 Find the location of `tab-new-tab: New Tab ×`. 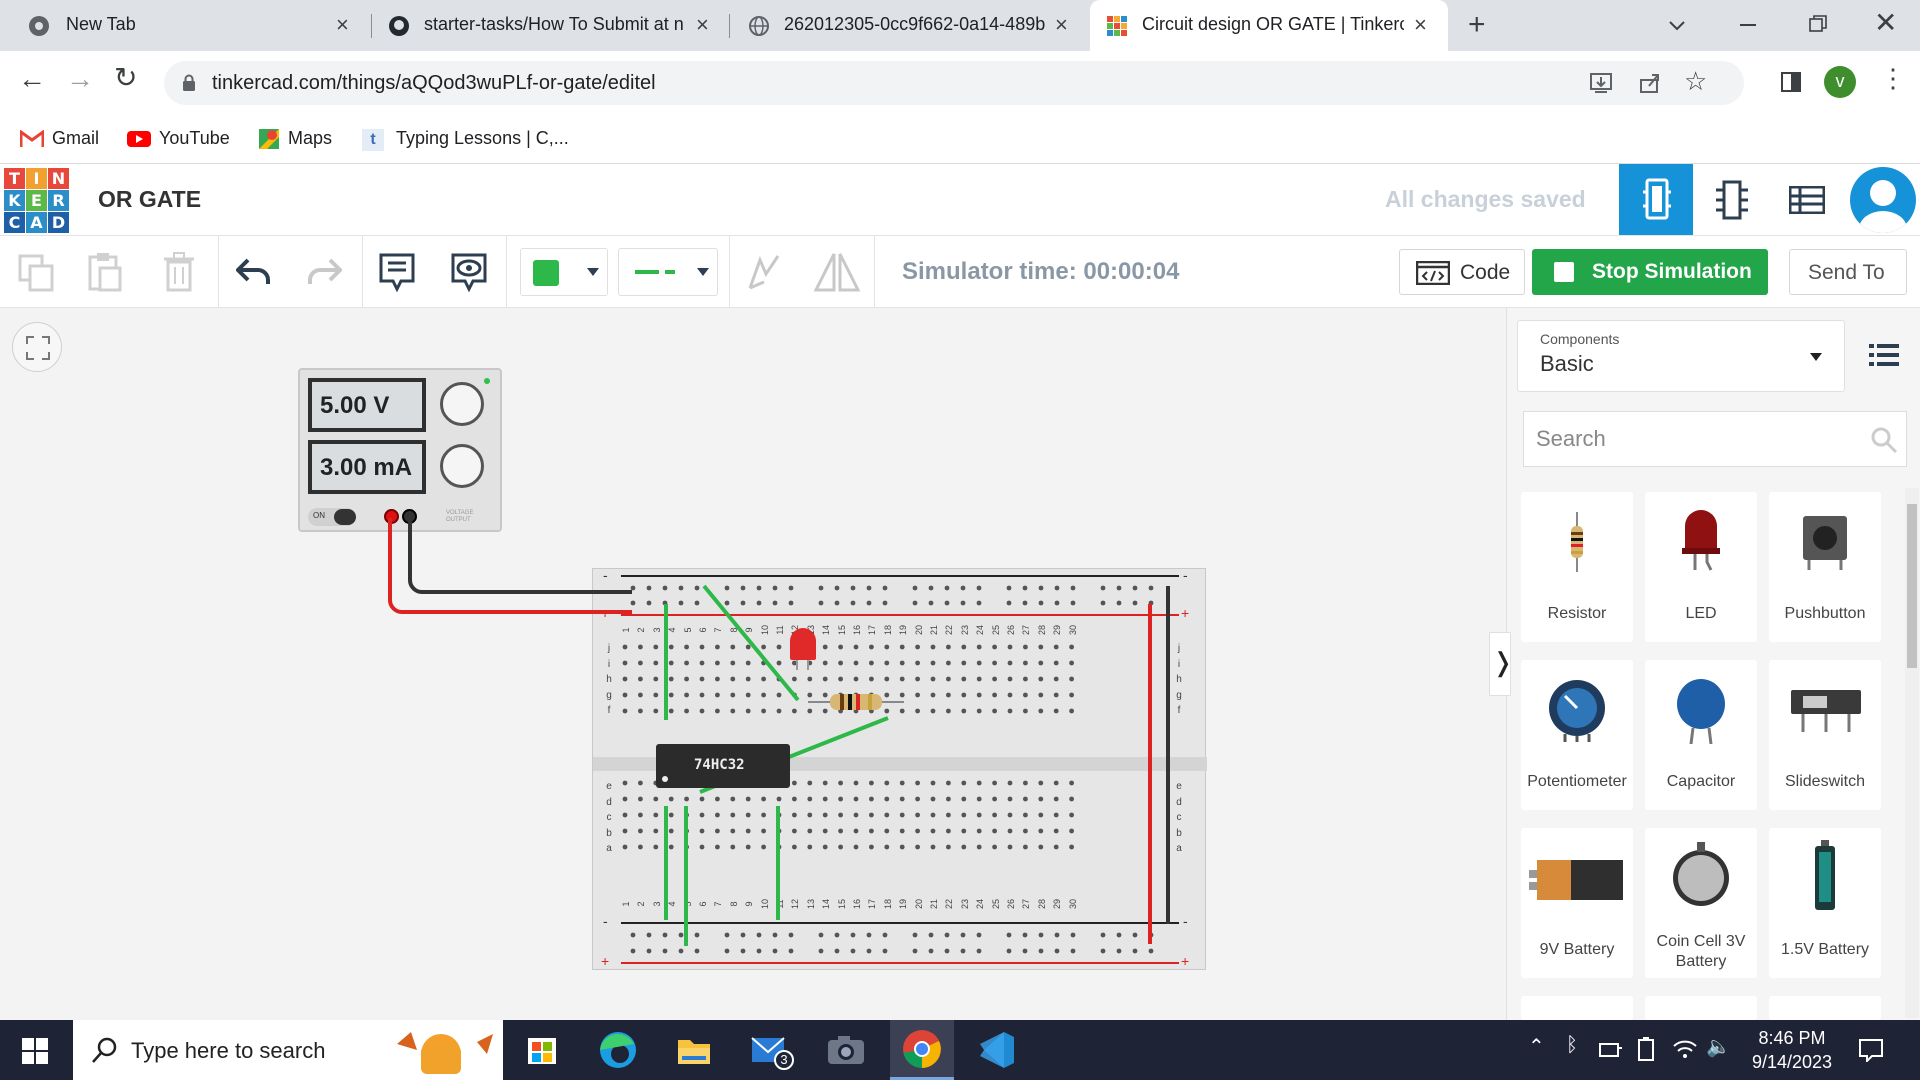

tab-new-tab: New Tab × is located at coordinates (185, 25).